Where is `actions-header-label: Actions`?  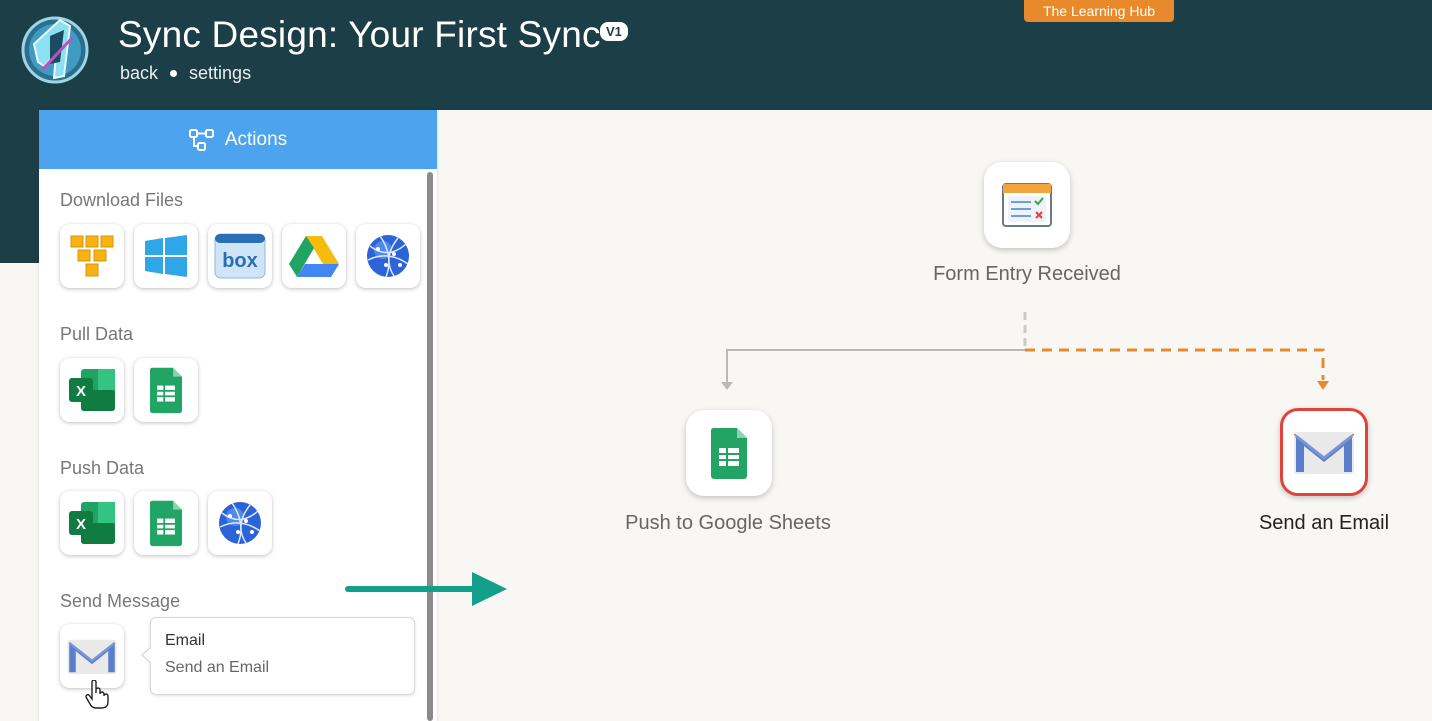 actions-header-label: Actions is located at coordinates (256, 139).